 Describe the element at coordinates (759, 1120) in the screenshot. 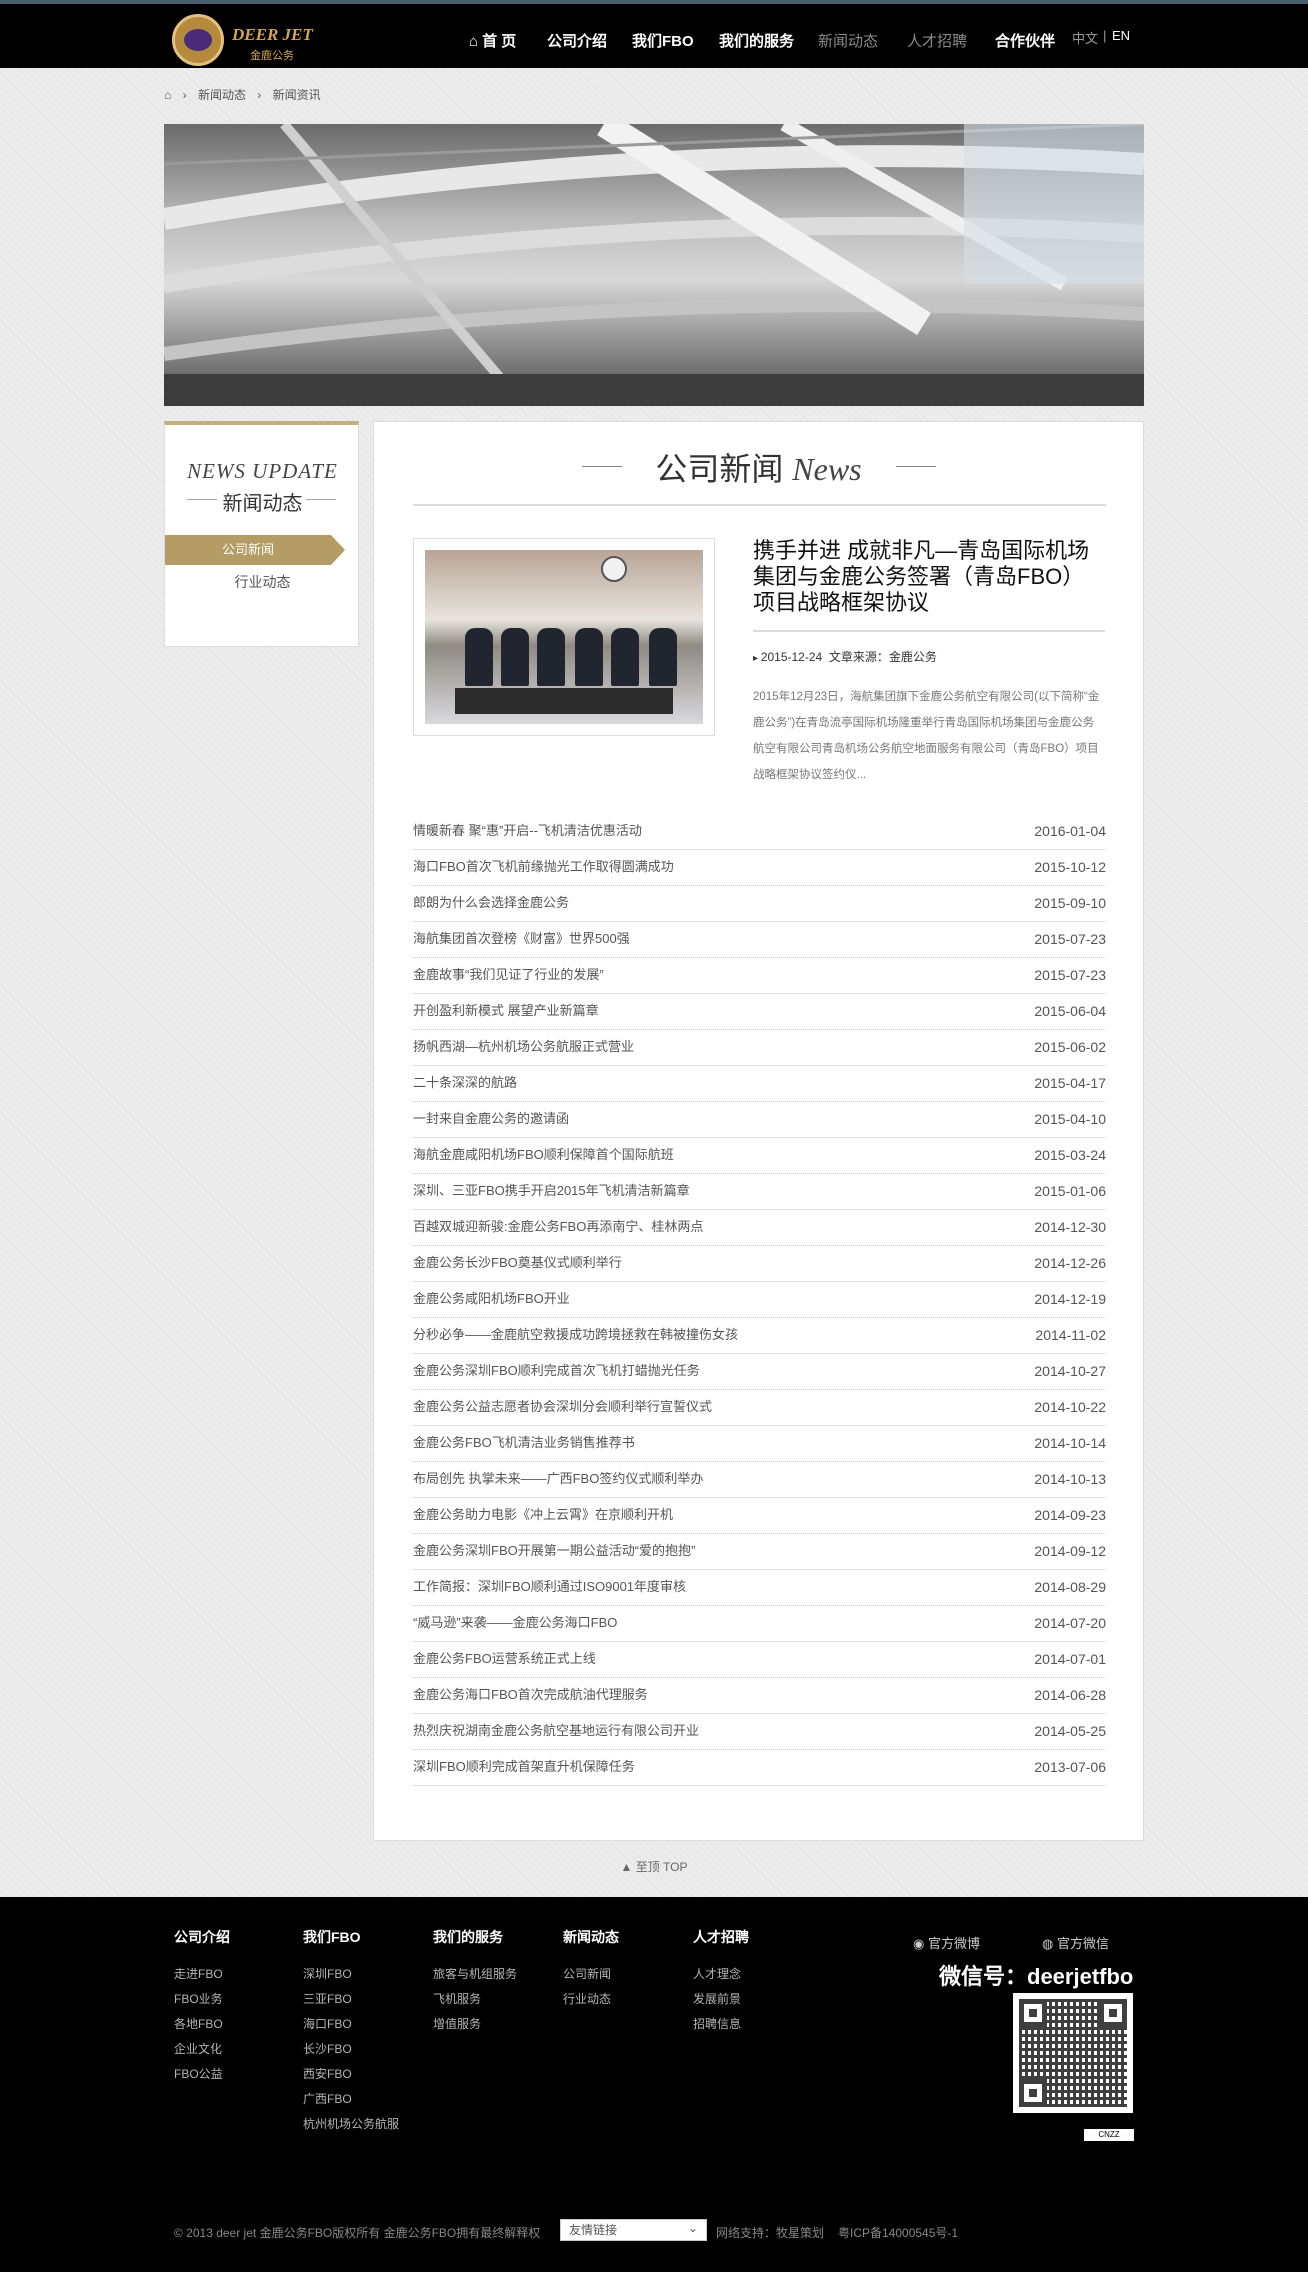

I see `news-list-item: 一封来自金鹿公务的邀请函 2015-04-10` at that location.